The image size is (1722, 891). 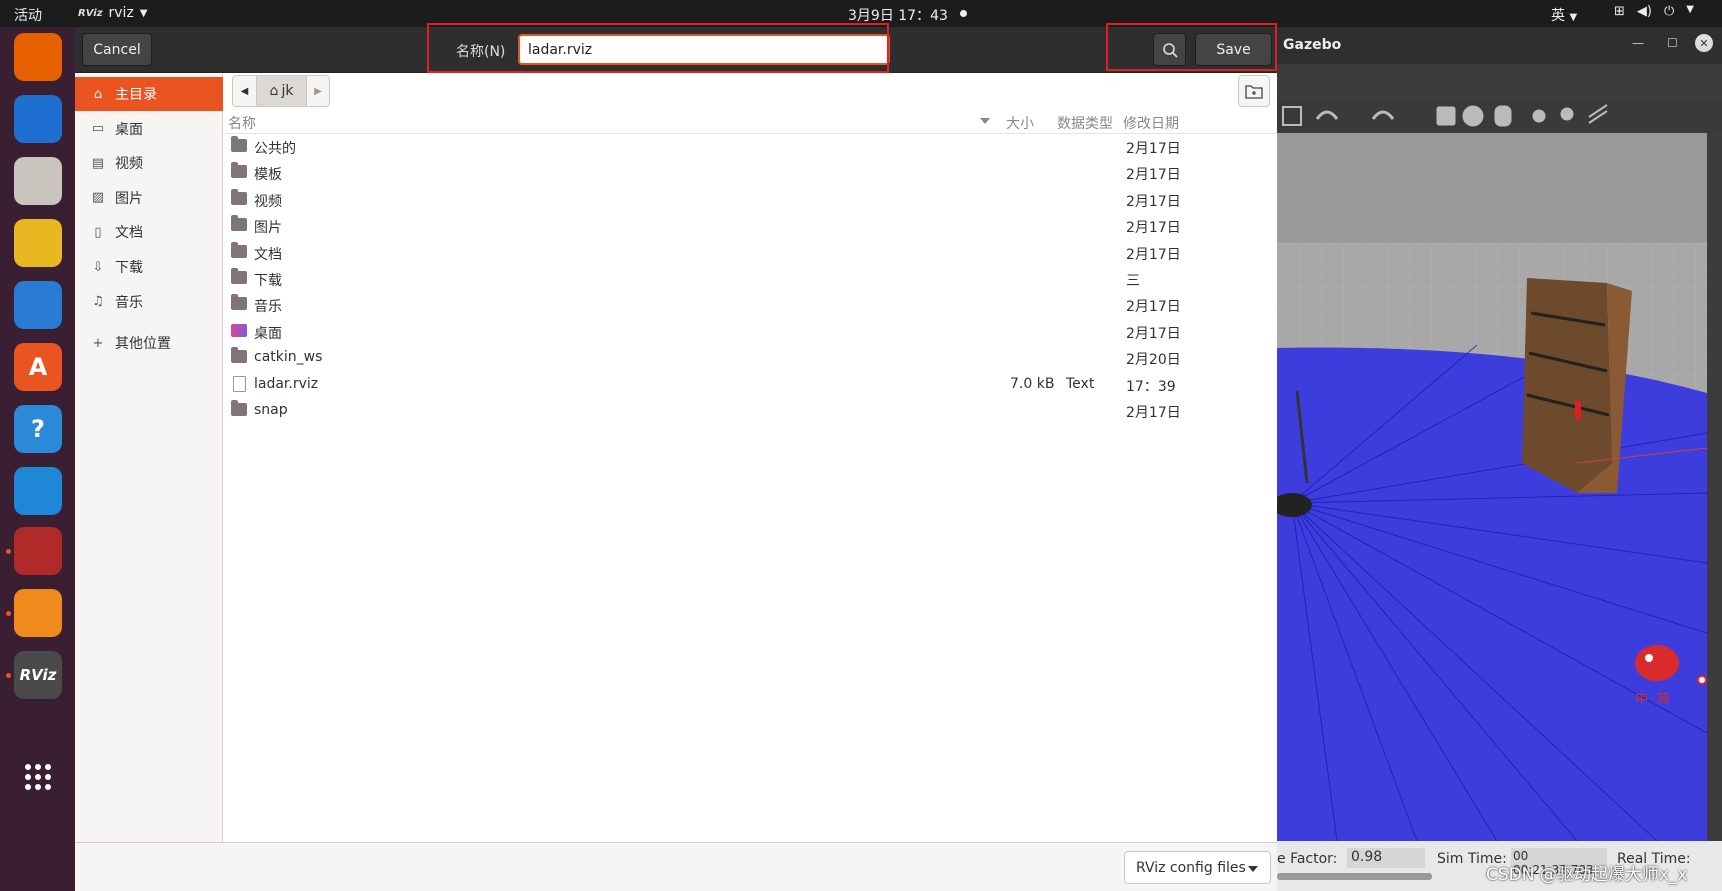 I want to click on column-type: 数据类型, so click(x=1085, y=123).